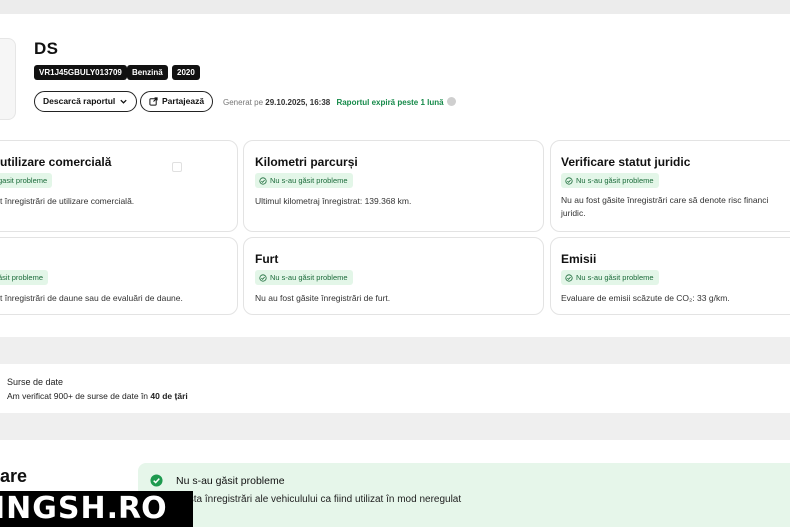  What do you see at coordinates (573, 213) in the screenshot?
I see `card-text-line2: juridic.` at bounding box center [573, 213].